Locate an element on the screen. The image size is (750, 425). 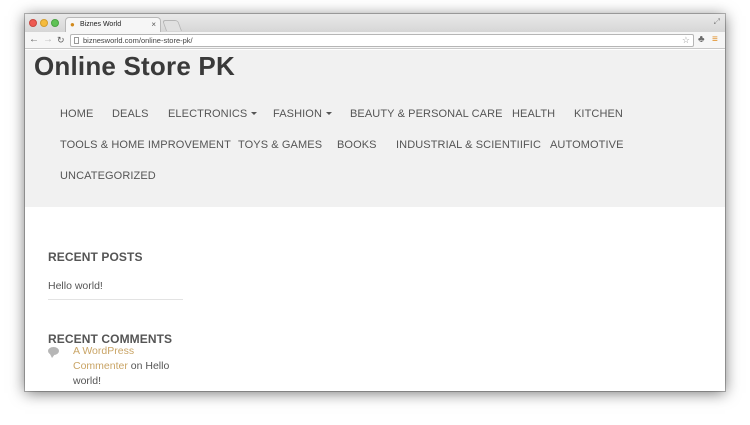
nav-item-label: BEAUTY & PERSONAL CARE is located at coordinates (426, 114).